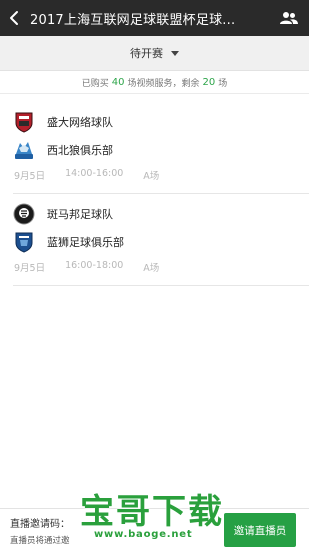  Describe the element at coordinates (24, 150) in the screenshot. I see `wolf-crest-icon` at that location.